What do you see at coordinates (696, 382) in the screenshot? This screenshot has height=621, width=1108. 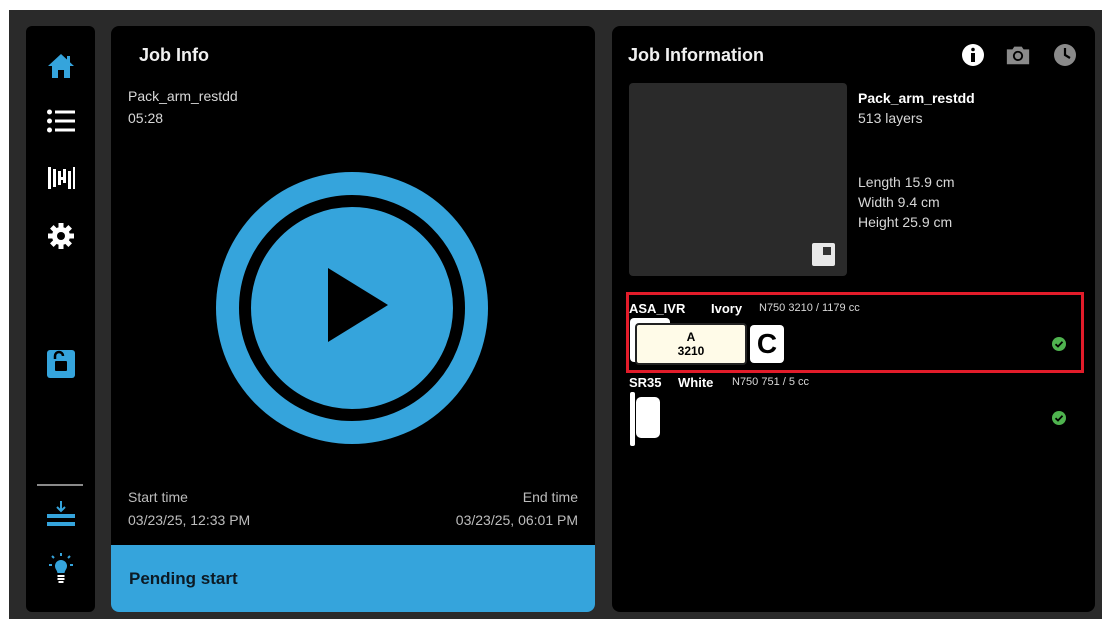 I see `material-color: White` at bounding box center [696, 382].